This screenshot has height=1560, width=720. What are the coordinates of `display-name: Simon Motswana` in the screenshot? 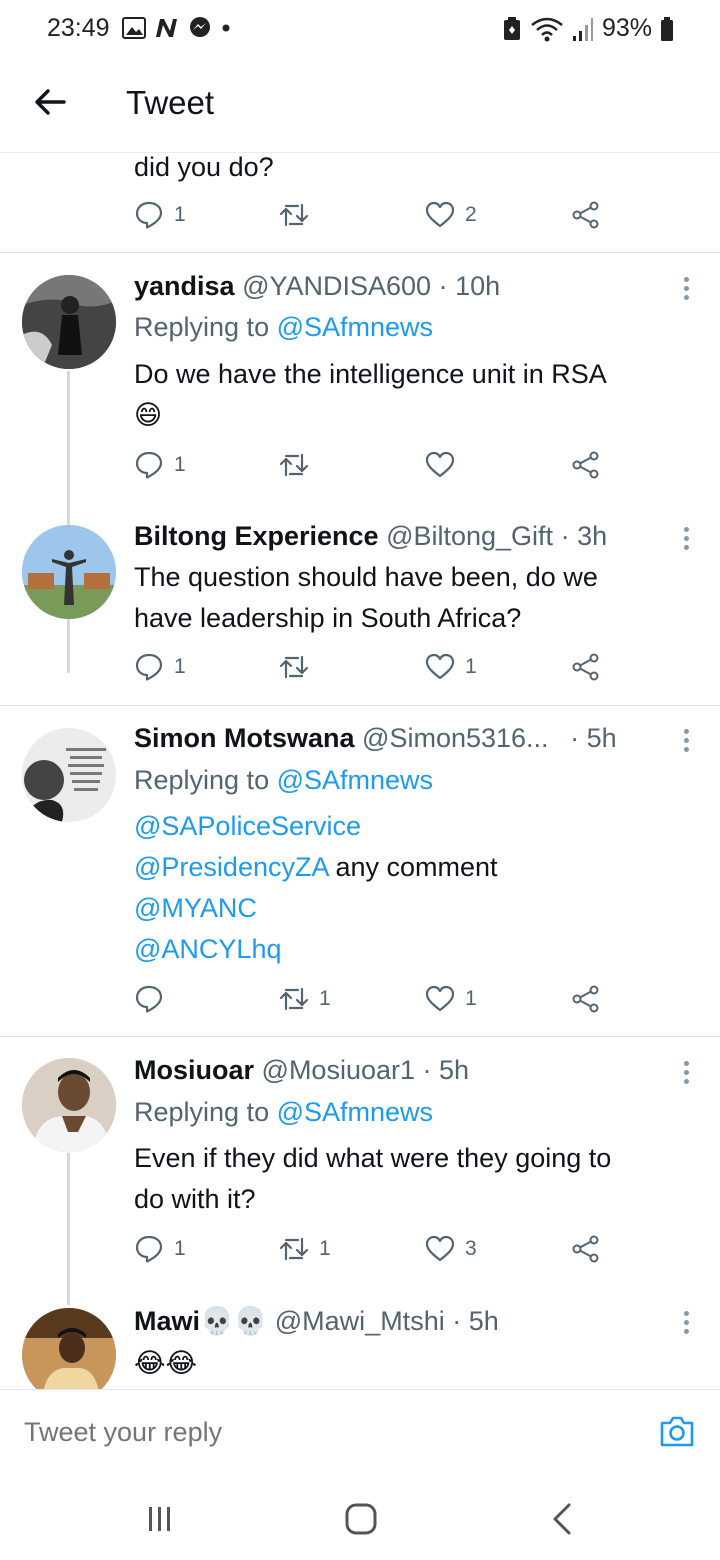 It's located at (244, 738).